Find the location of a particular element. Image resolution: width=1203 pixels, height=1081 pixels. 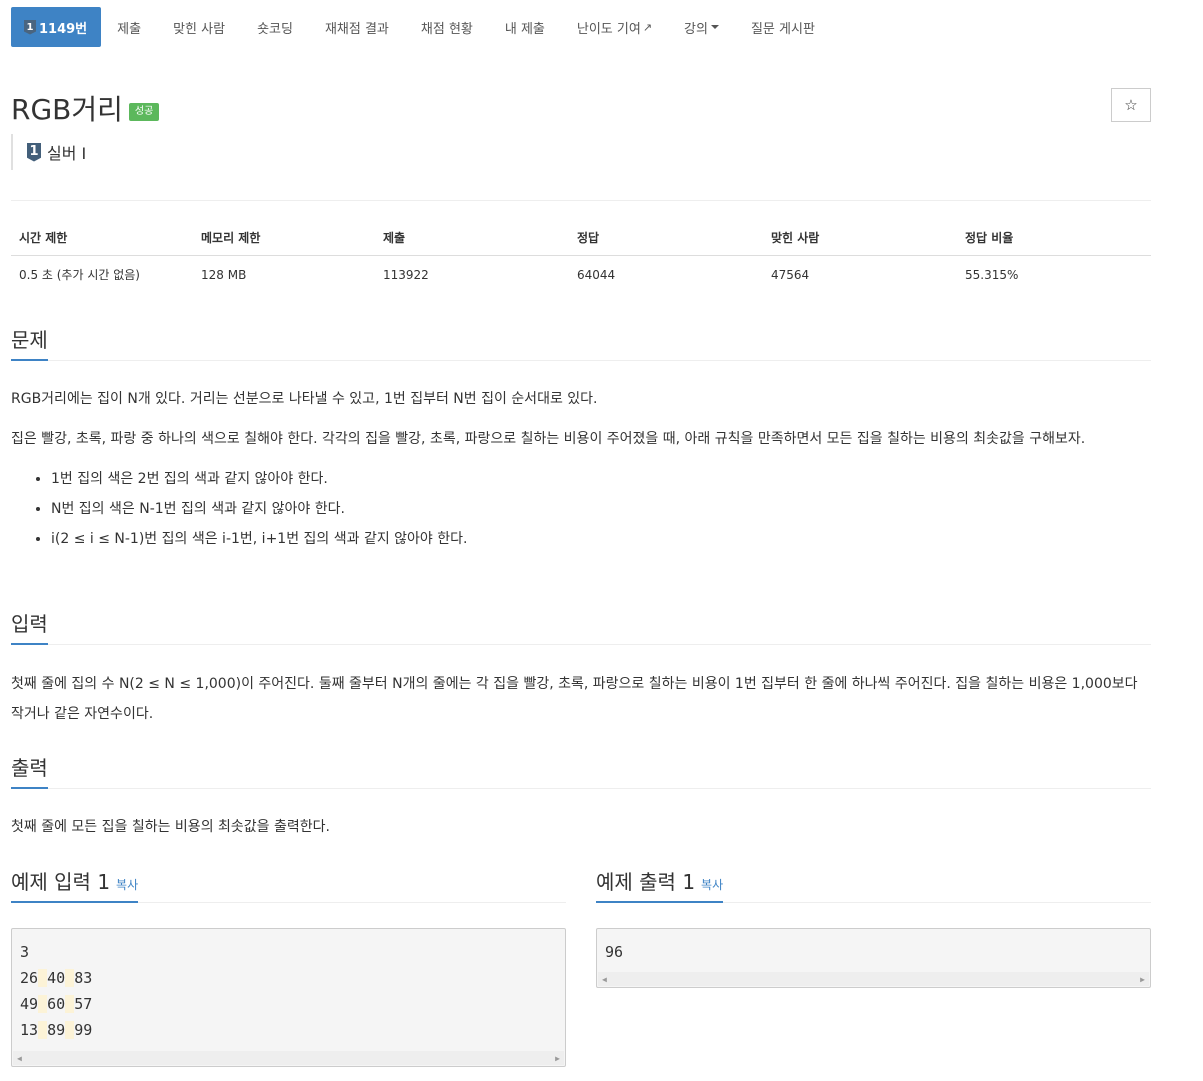

tier-name: 실버 I is located at coordinates (67, 153).